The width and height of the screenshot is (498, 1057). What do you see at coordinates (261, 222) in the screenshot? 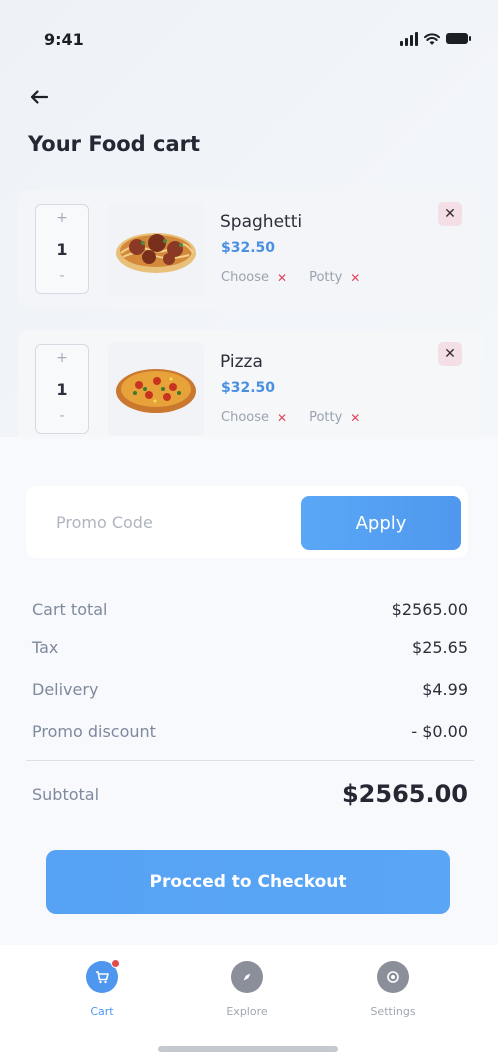
I see `item-name: Spaghetti` at bounding box center [261, 222].